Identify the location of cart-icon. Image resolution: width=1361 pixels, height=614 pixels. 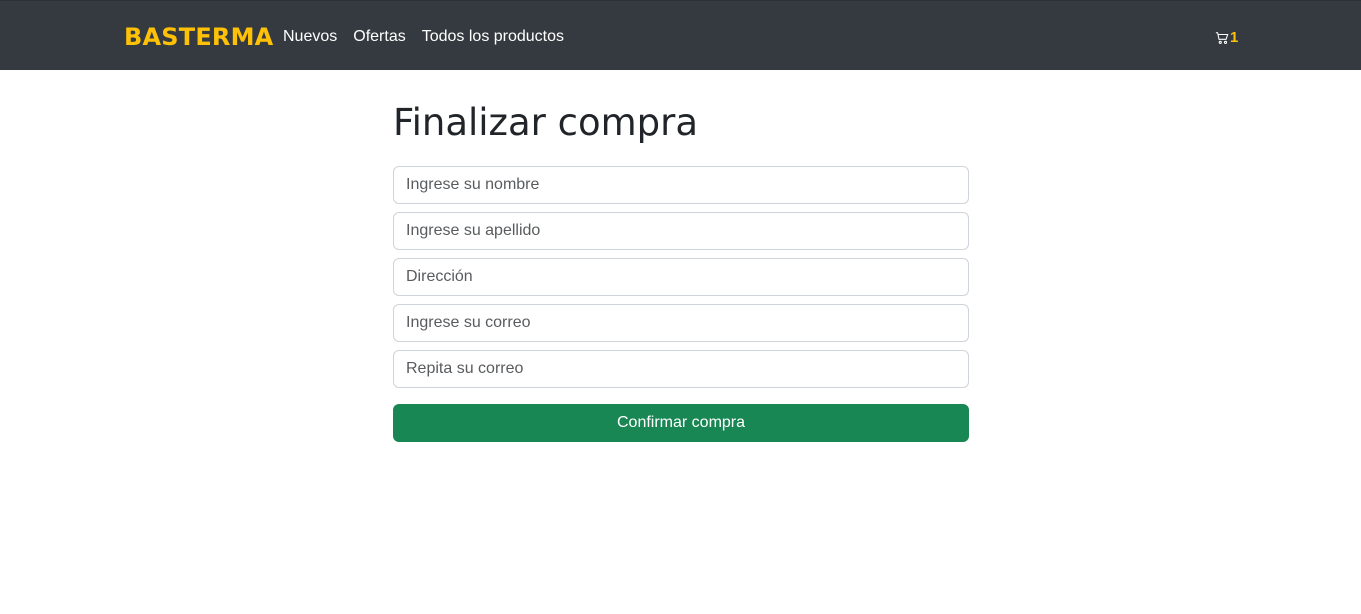
(1222, 38).